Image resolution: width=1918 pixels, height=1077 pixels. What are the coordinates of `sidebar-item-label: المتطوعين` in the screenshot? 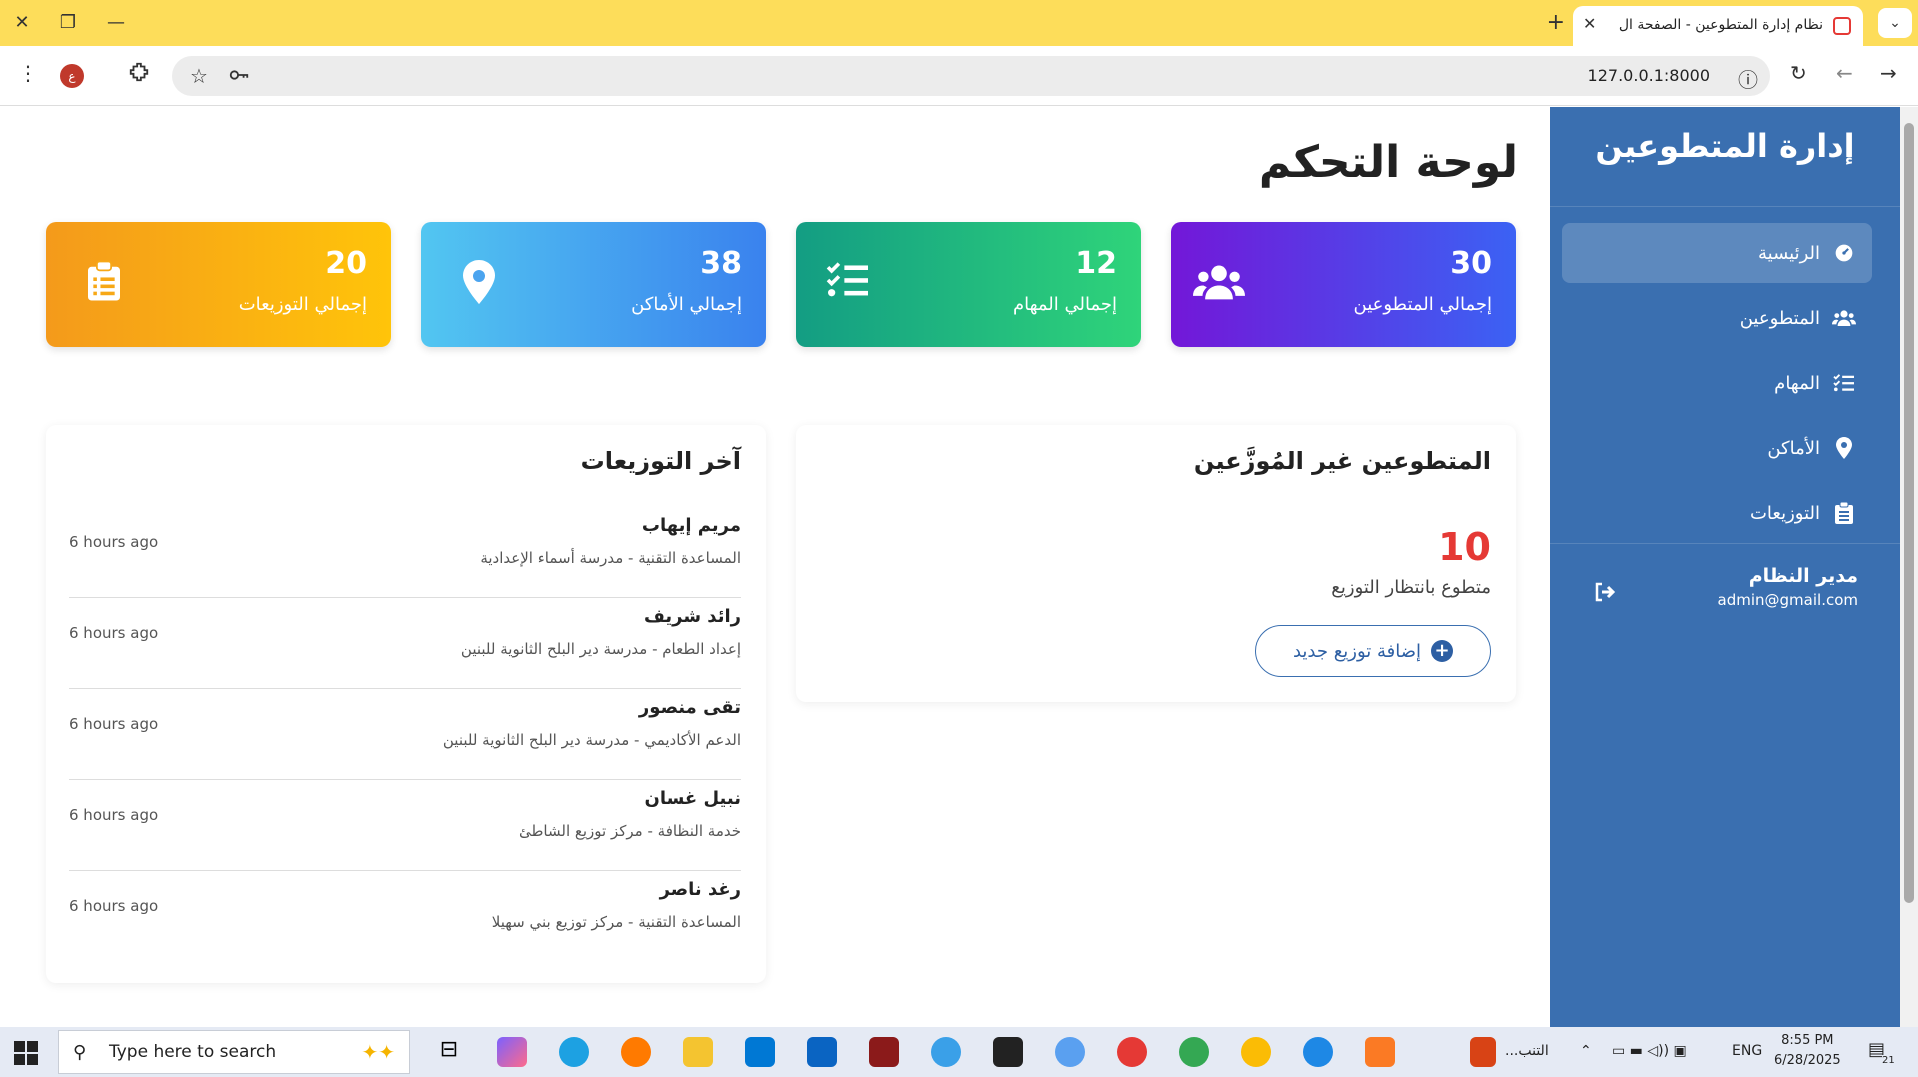 It's located at (1779, 318).